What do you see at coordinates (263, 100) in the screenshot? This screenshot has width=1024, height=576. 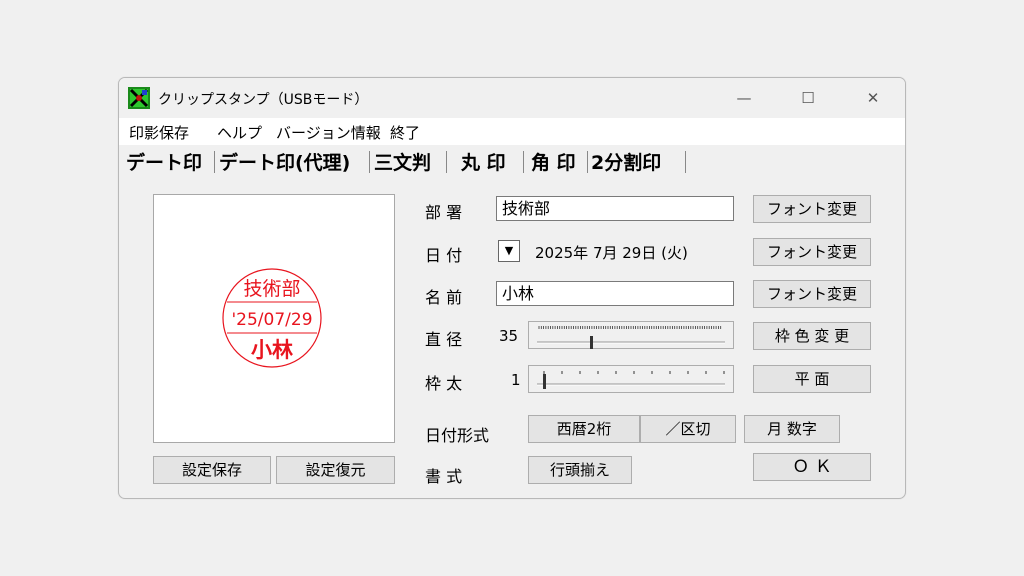 I see `window-title: クリップスタンプ（USBモード）` at bounding box center [263, 100].